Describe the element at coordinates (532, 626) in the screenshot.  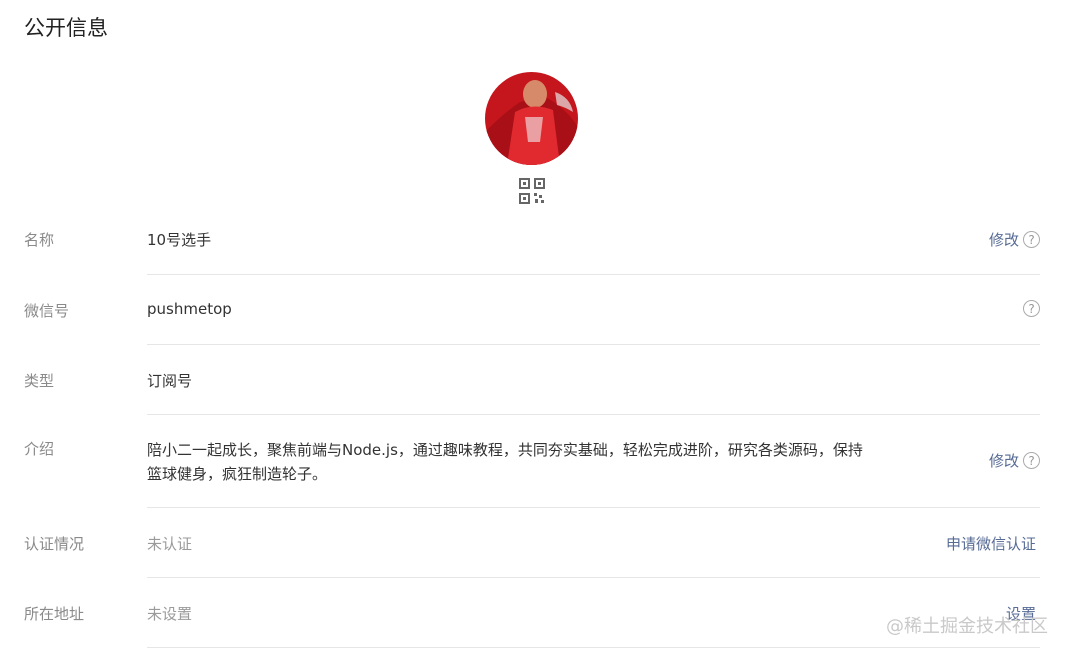
I see `row-address: 所在地址 未设置 设置` at that location.